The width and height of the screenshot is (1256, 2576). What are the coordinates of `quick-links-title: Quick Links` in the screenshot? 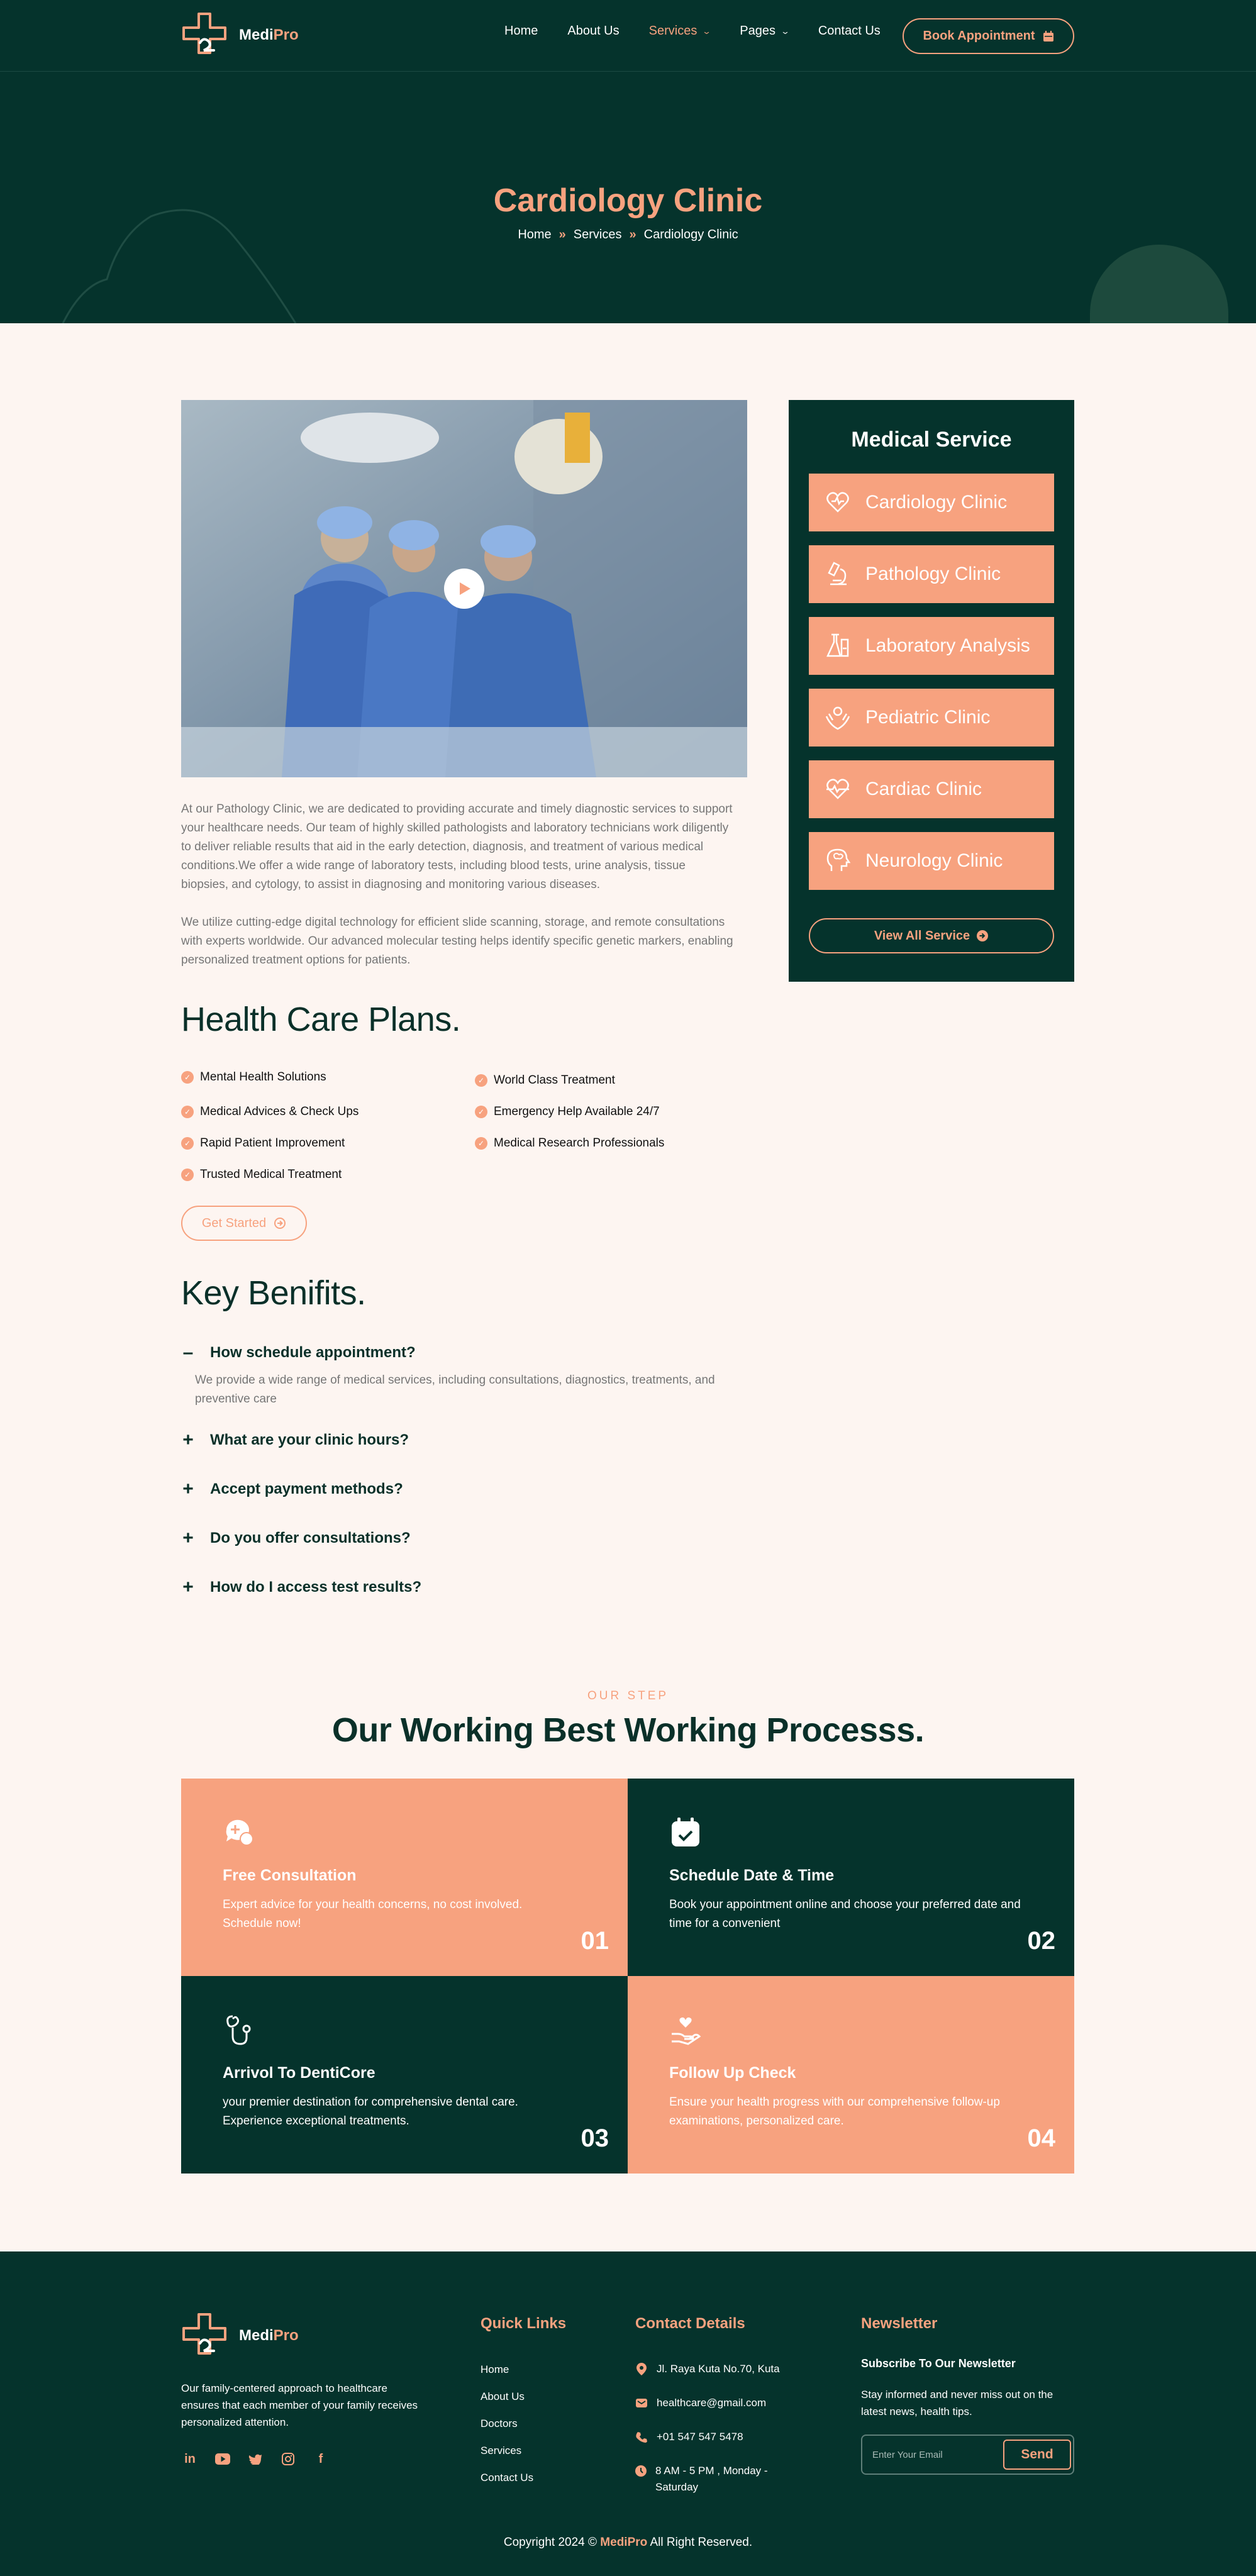 It's located at (524, 2323).